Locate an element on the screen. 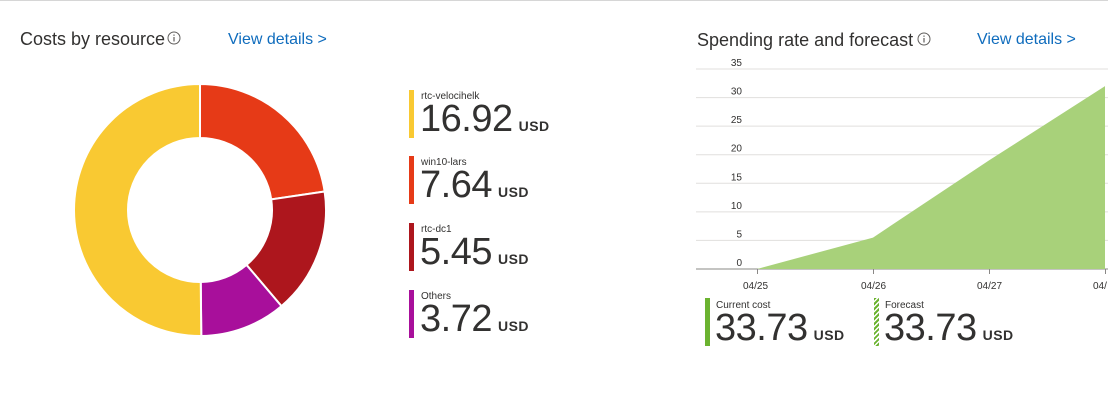  forecast-unit: USD is located at coordinates (998, 335).